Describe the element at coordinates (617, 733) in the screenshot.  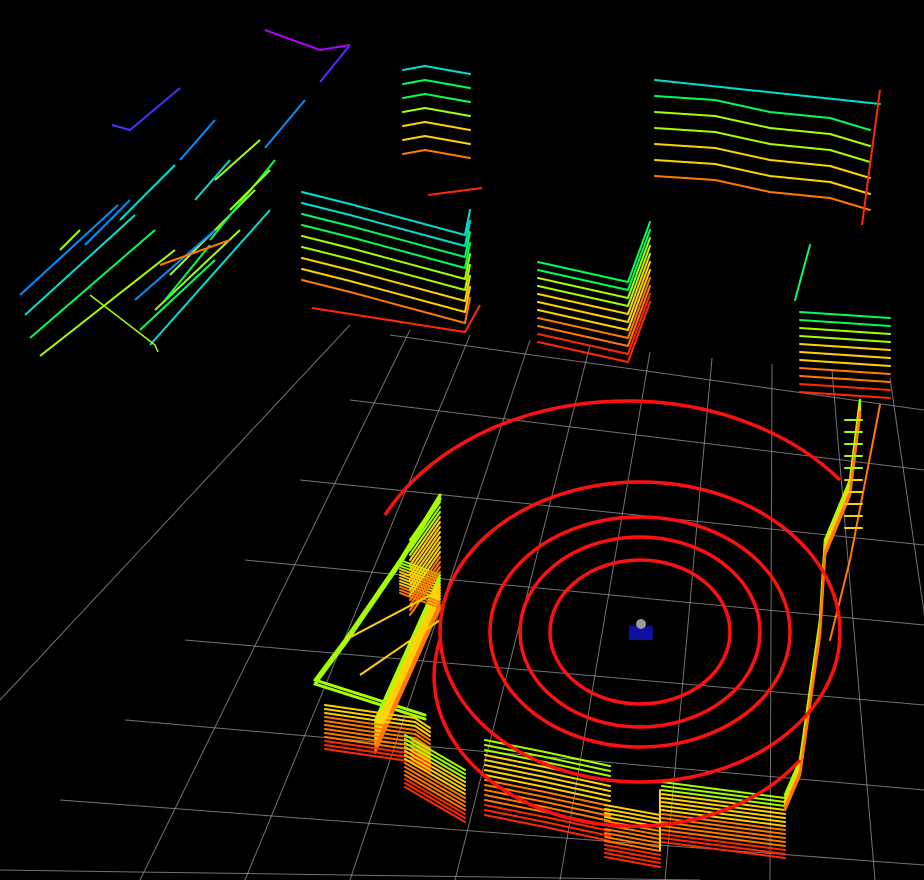
I see `range-ring-outer` at that location.